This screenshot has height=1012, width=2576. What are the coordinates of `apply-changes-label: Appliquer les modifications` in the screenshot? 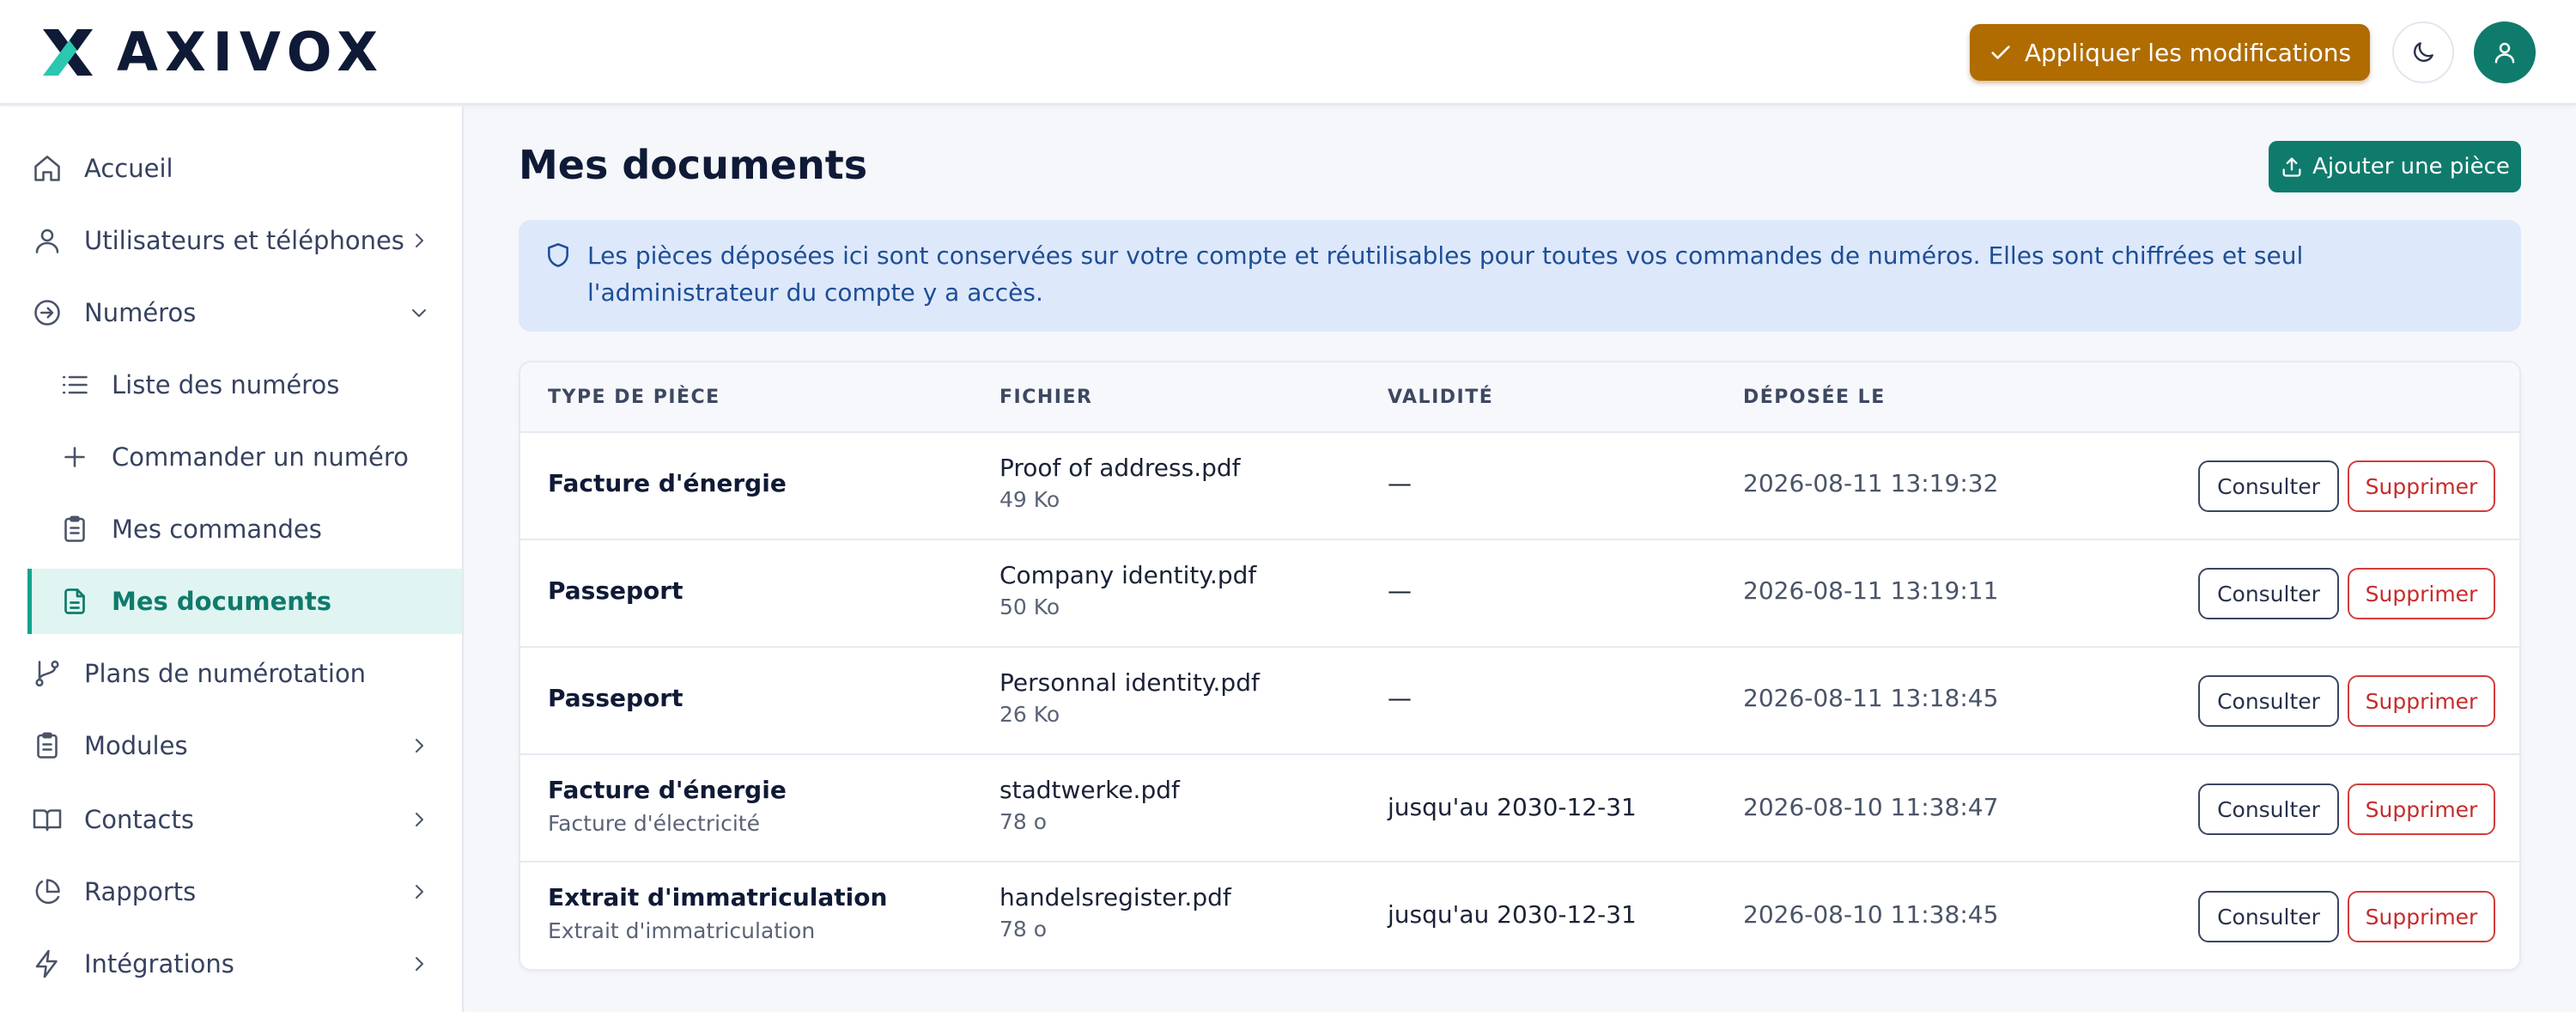 It's located at (2188, 52).